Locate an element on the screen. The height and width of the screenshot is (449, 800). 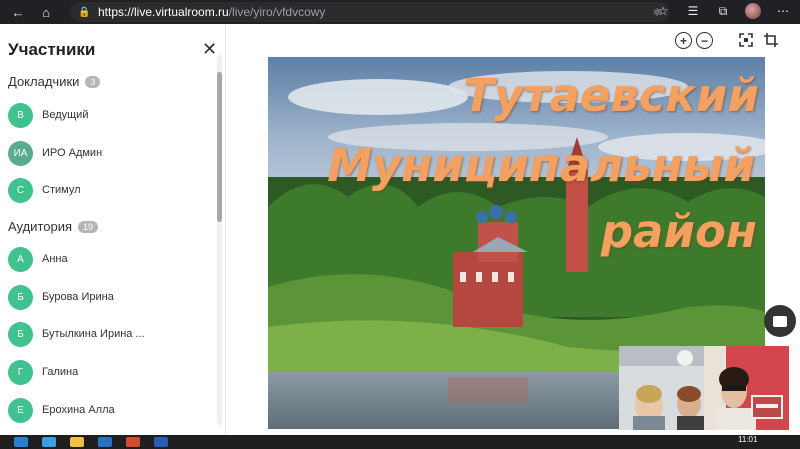
participant-item: В Ведущий is located at coordinates (108, 115).